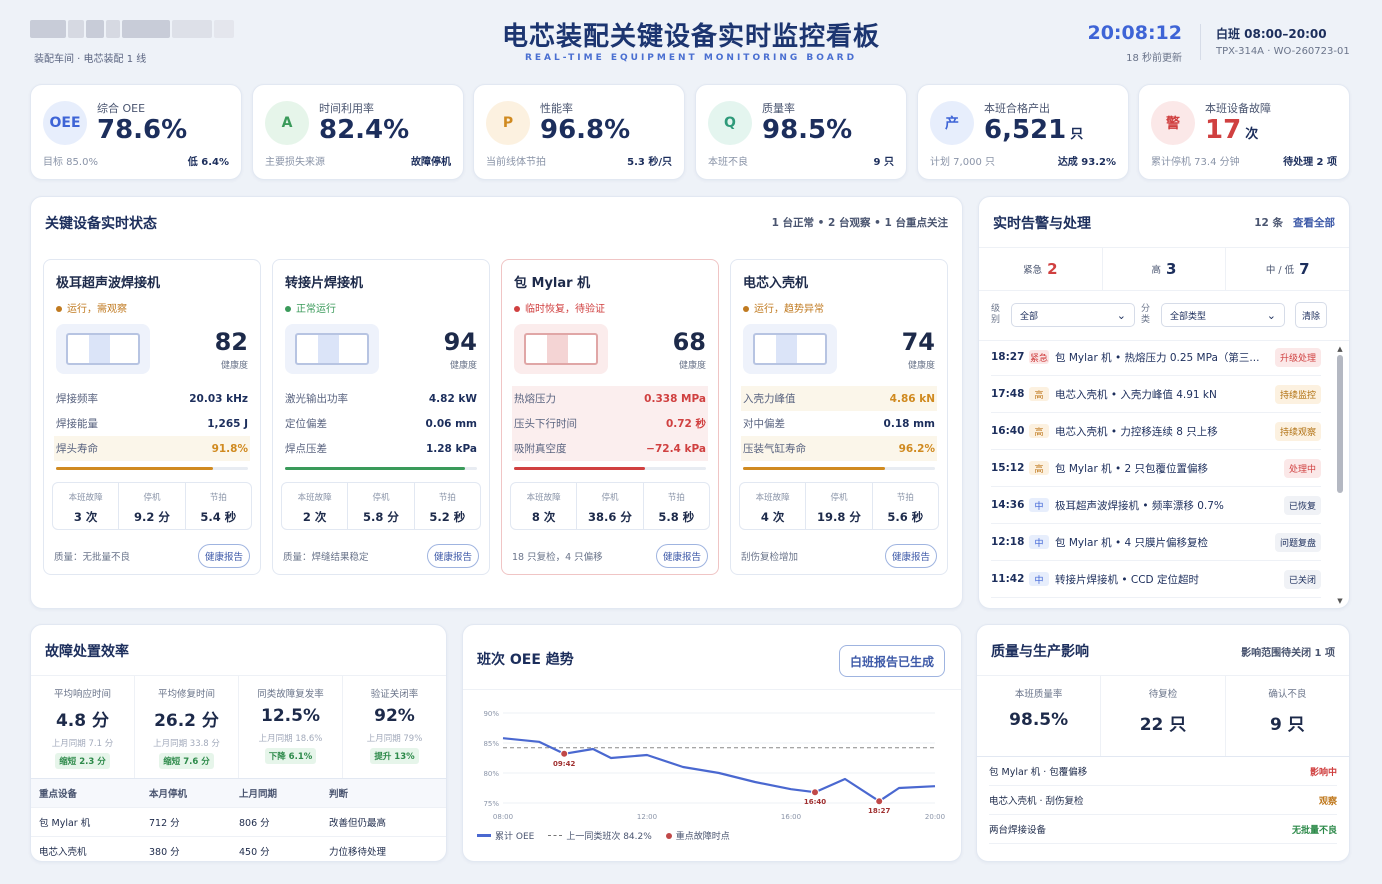 The height and width of the screenshot is (884, 1382). Describe the element at coordinates (217, 506) in the screenshot. I see `device-stat: 节拍 5.4 秒` at that location.